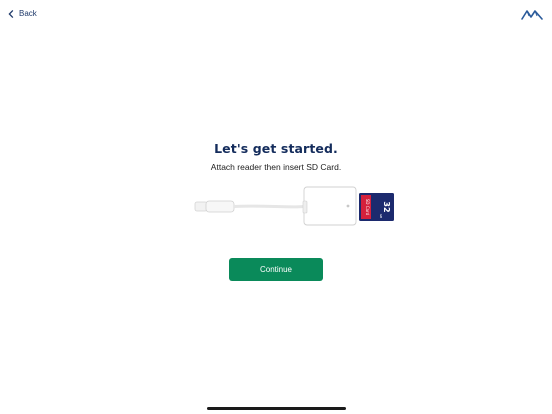 Image resolution: width=552 pixels, height=414 pixels. Describe the element at coordinates (276, 148) in the screenshot. I see `page-title: Let's get started.` at that location.